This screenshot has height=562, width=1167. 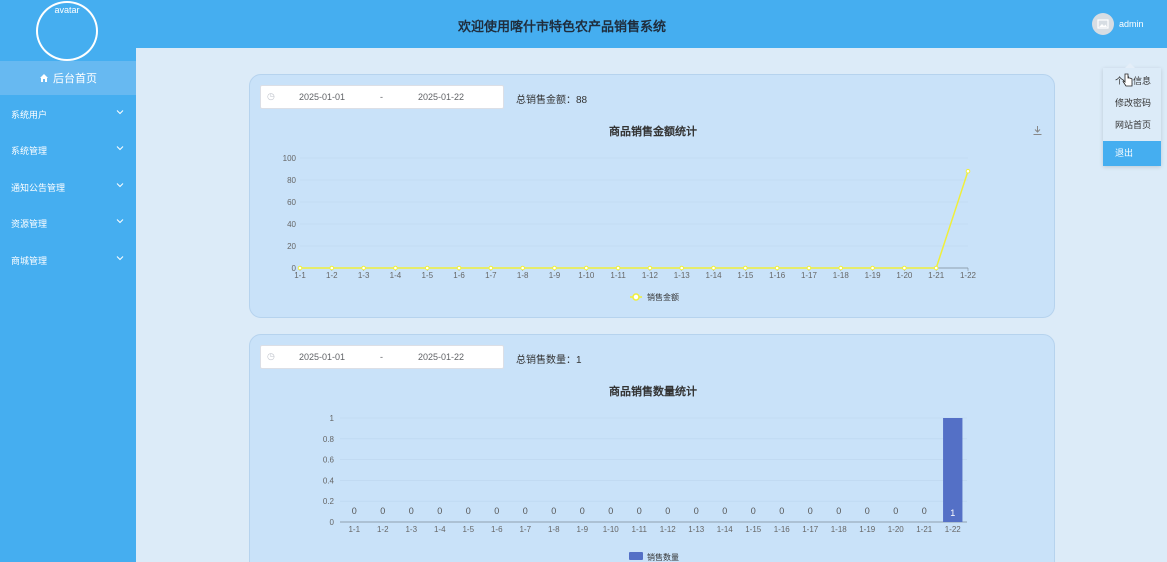 What do you see at coordinates (468, 529) in the screenshot?
I see `x-tick-label: 1-5` at bounding box center [468, 529].